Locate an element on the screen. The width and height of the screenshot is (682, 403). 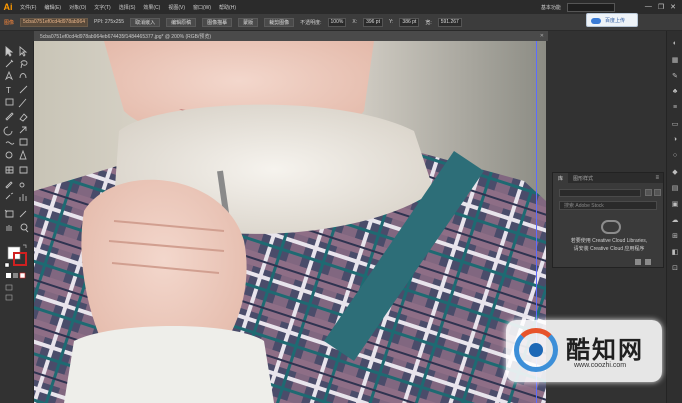
graphic-styles-panel-icon: ◆ is located at coordinates (675, 171).